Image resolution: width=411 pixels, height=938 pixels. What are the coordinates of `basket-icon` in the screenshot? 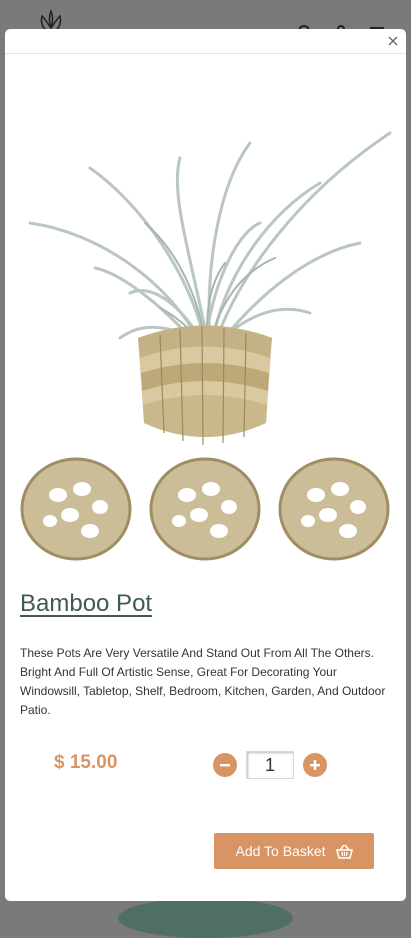 It's located at (344, 851).